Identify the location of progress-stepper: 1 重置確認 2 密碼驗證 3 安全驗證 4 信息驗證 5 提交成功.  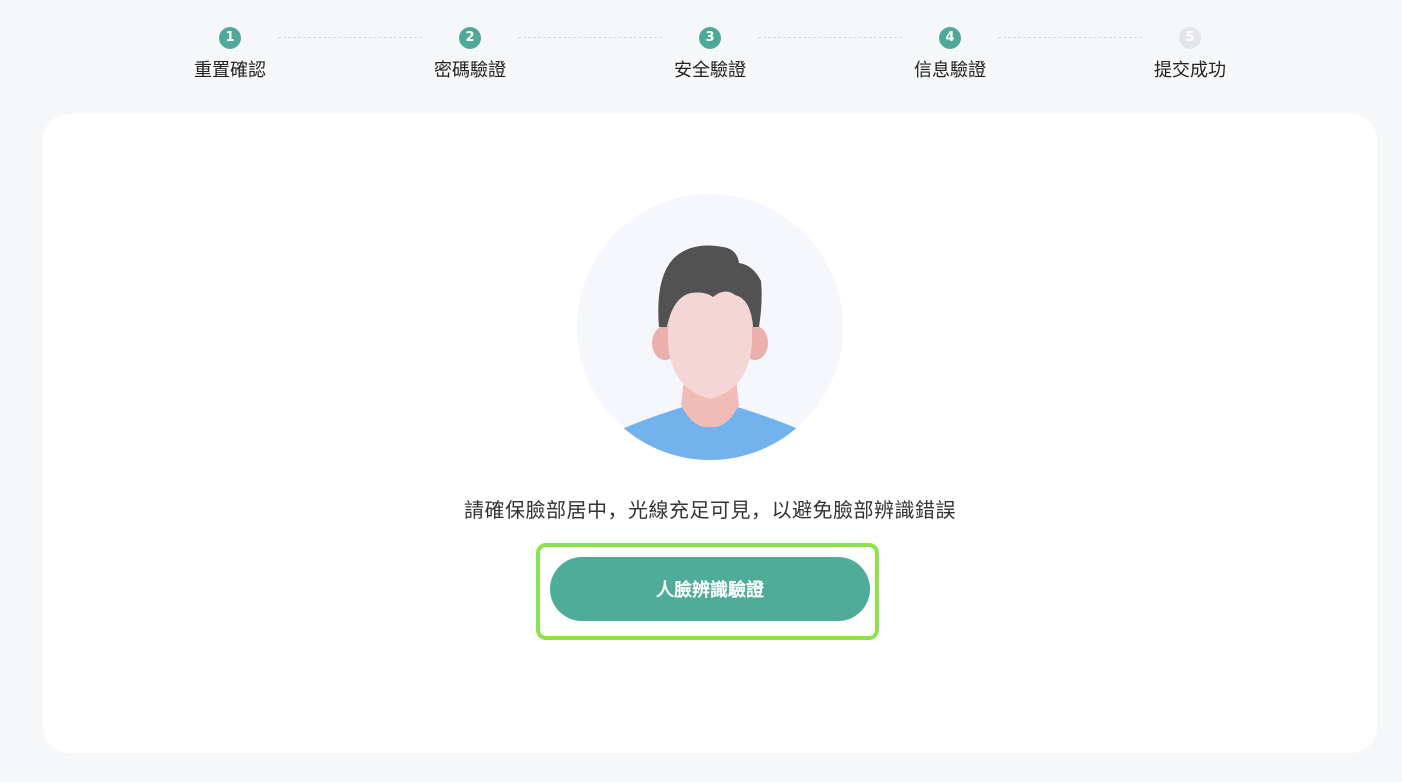
(701, 55).